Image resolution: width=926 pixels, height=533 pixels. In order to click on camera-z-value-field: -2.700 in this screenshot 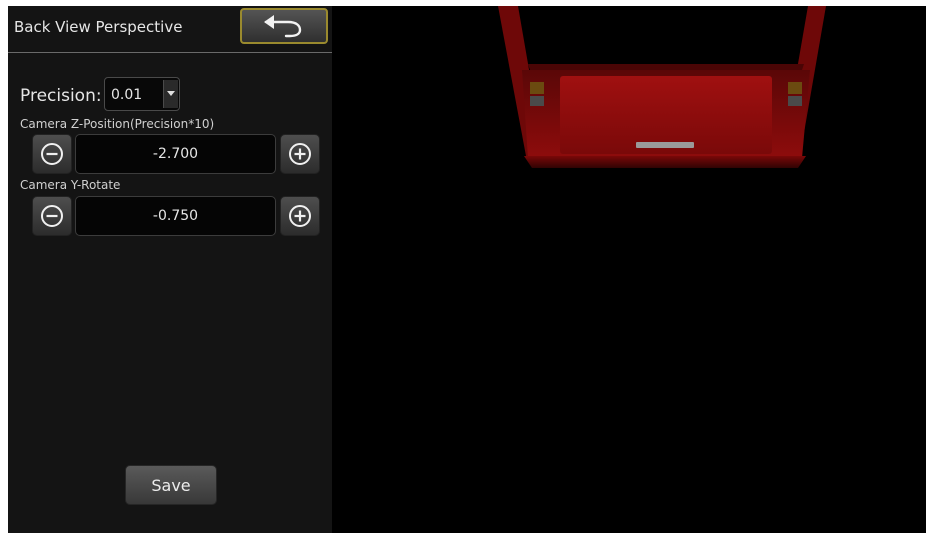, I will do `click(175, 154)`.